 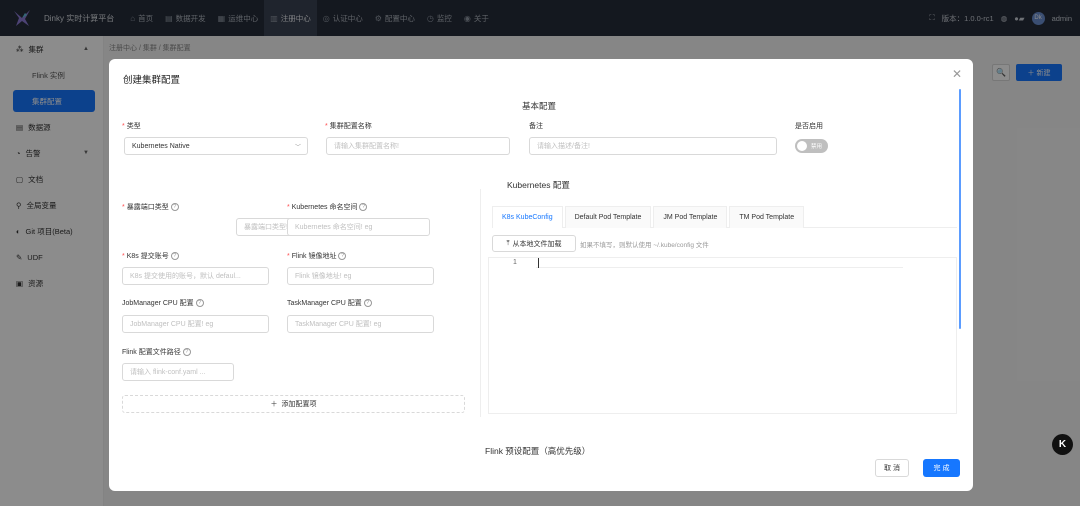 I want to click on text-cursor, so click(x=538, y=263).